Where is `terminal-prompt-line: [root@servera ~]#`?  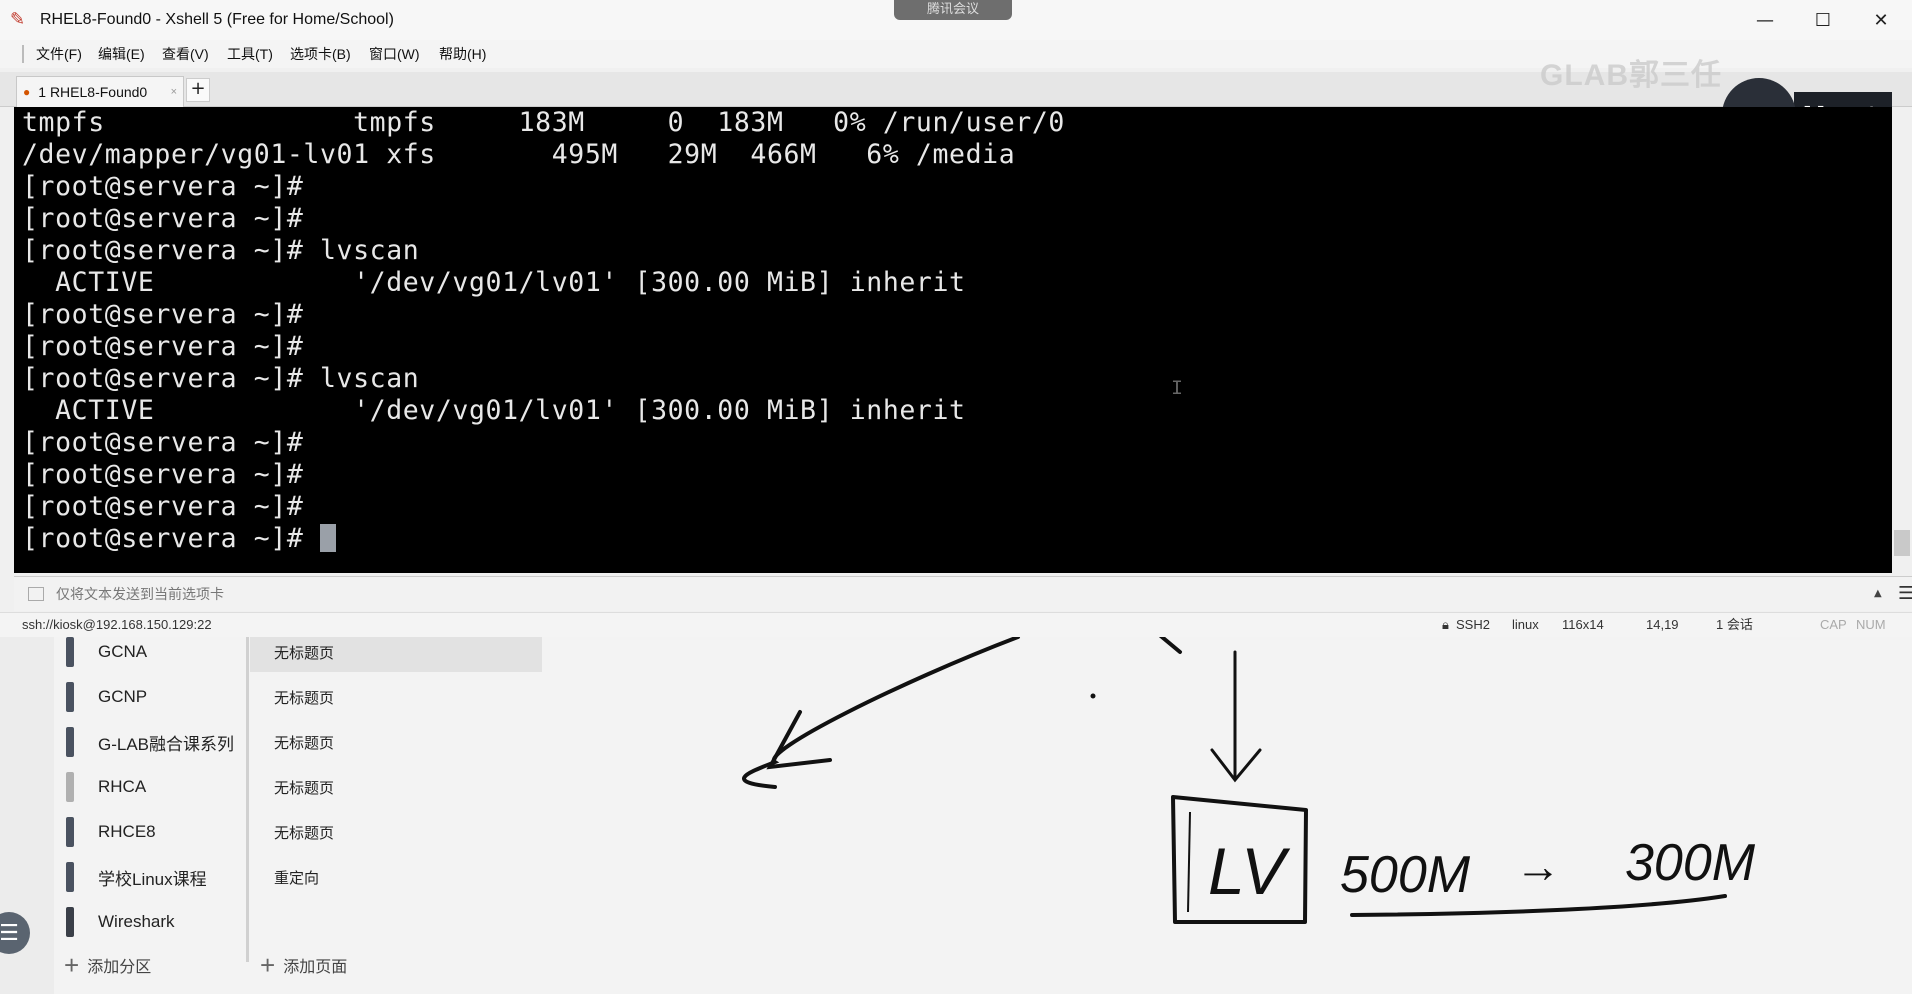
terminal-prompt-line: [root@servera ~]# is located at coordinates (179, 539).